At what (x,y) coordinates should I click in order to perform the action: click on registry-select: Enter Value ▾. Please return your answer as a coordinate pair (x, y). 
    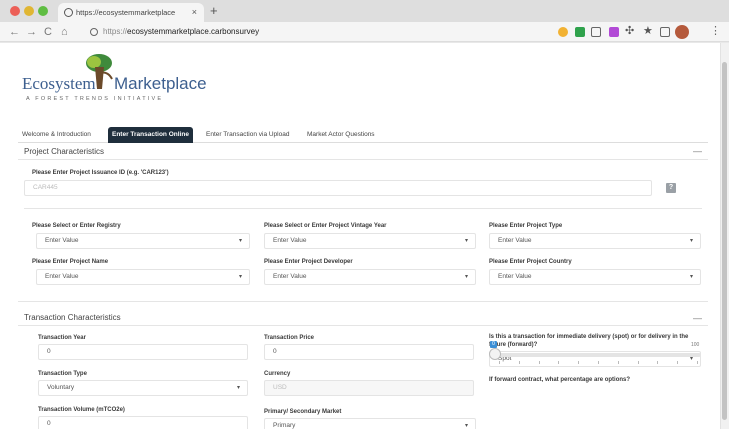
    Looking at the image, I should click on (143, 241).